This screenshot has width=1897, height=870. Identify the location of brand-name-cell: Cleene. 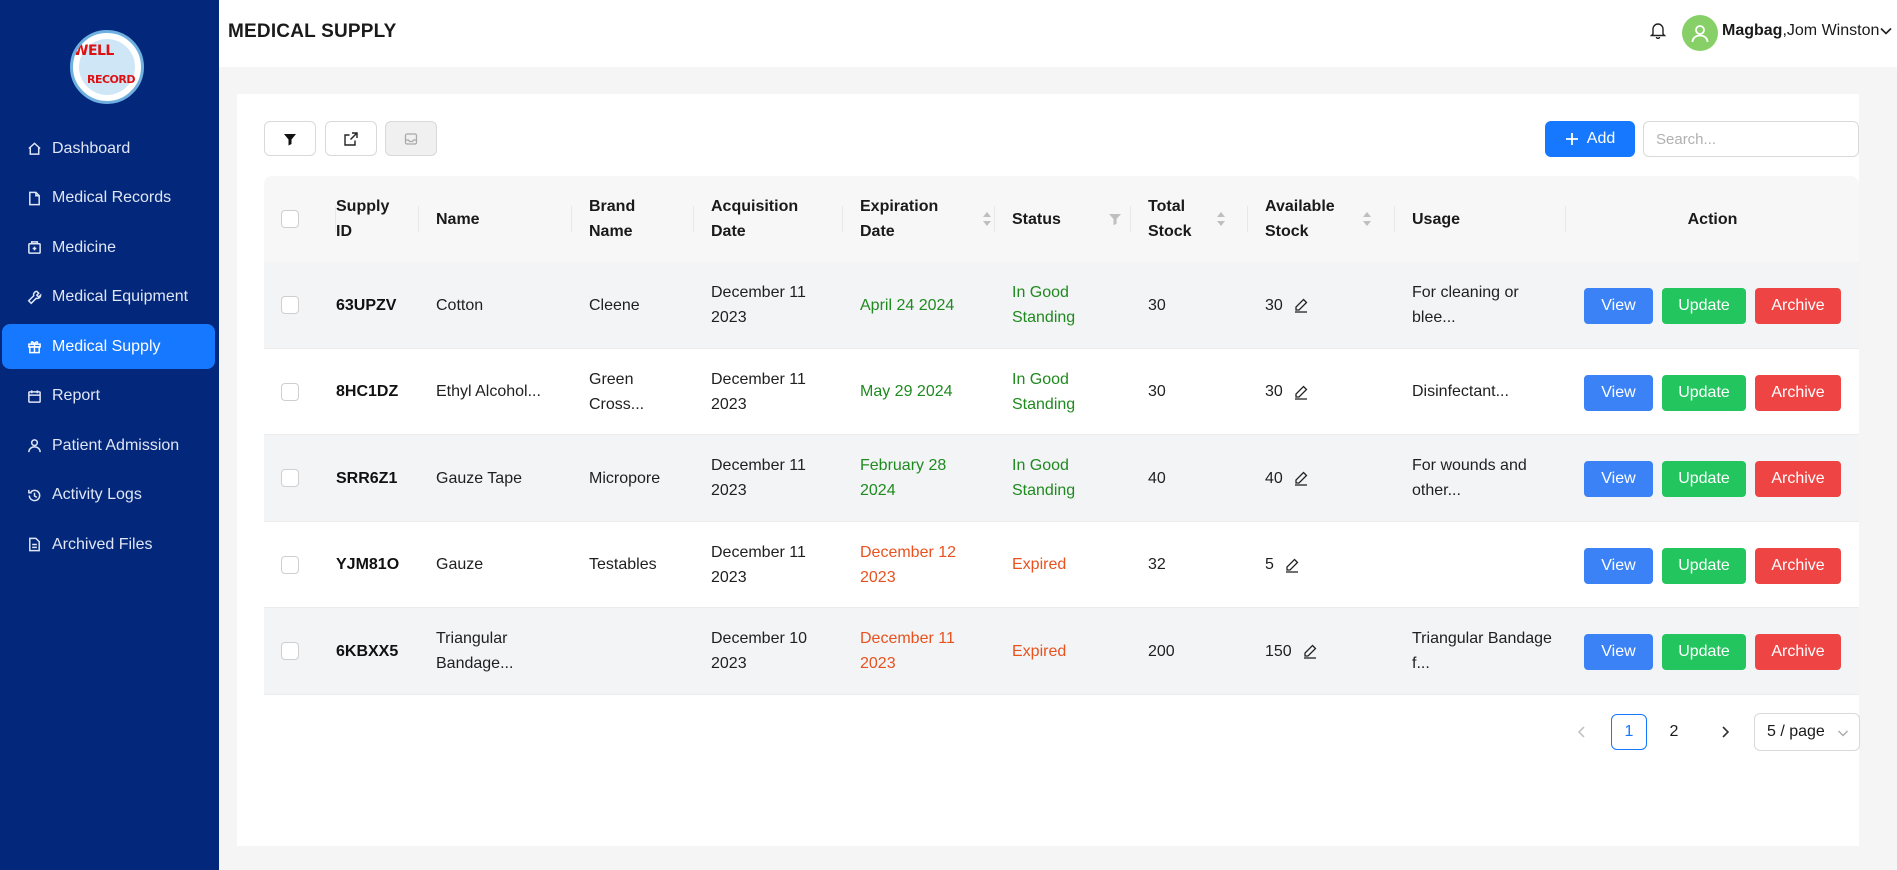
(614, 305).